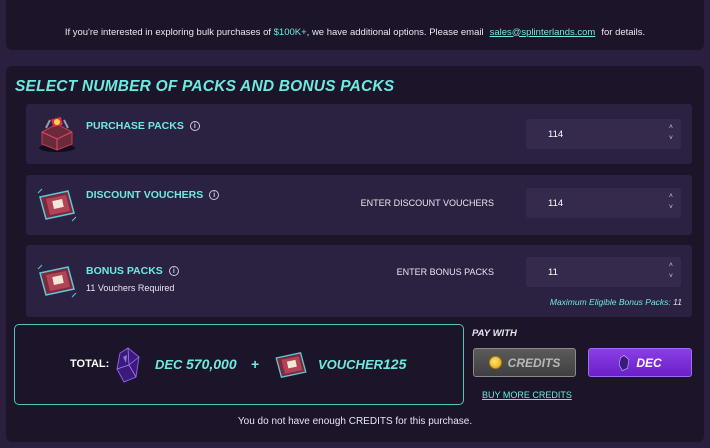 The width and height of the screenshot is (710, 448). I want to click on sales-email-link: sales@splinterlands.com, so click(543, 32).